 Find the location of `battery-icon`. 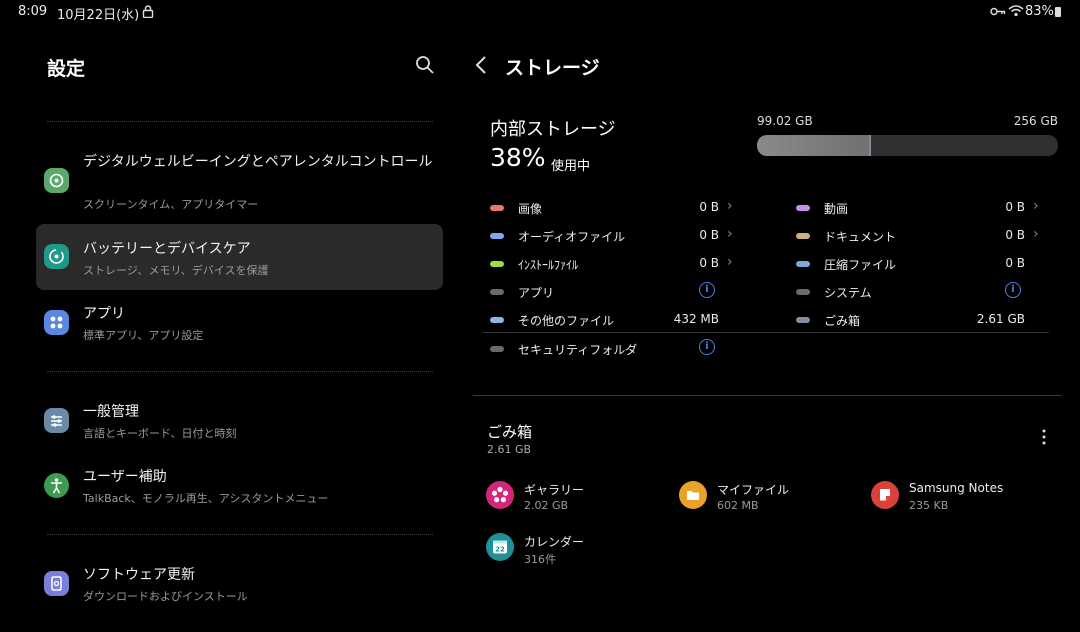

battery-icon is located at coordinates (1058, 12).